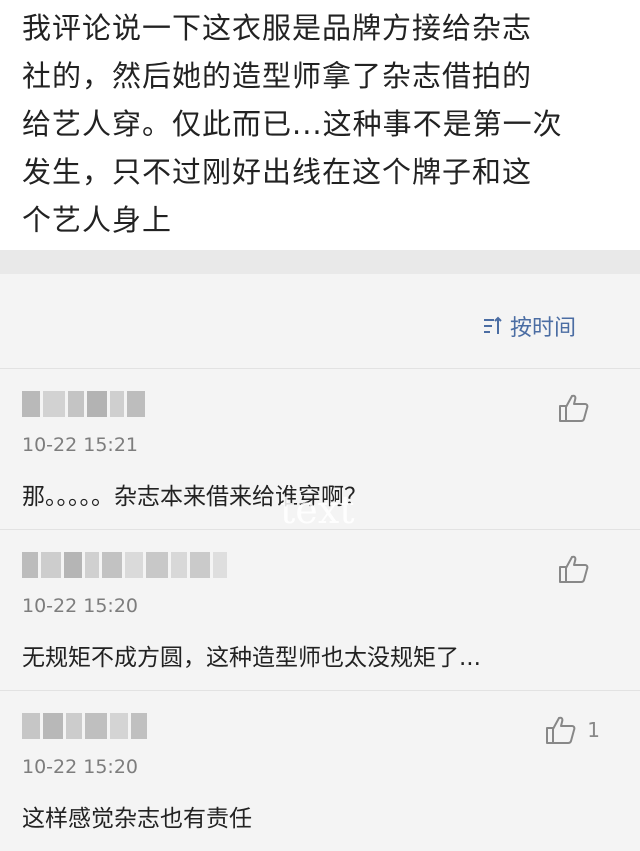  I want to click on like-button: 1, so click(572, 730).